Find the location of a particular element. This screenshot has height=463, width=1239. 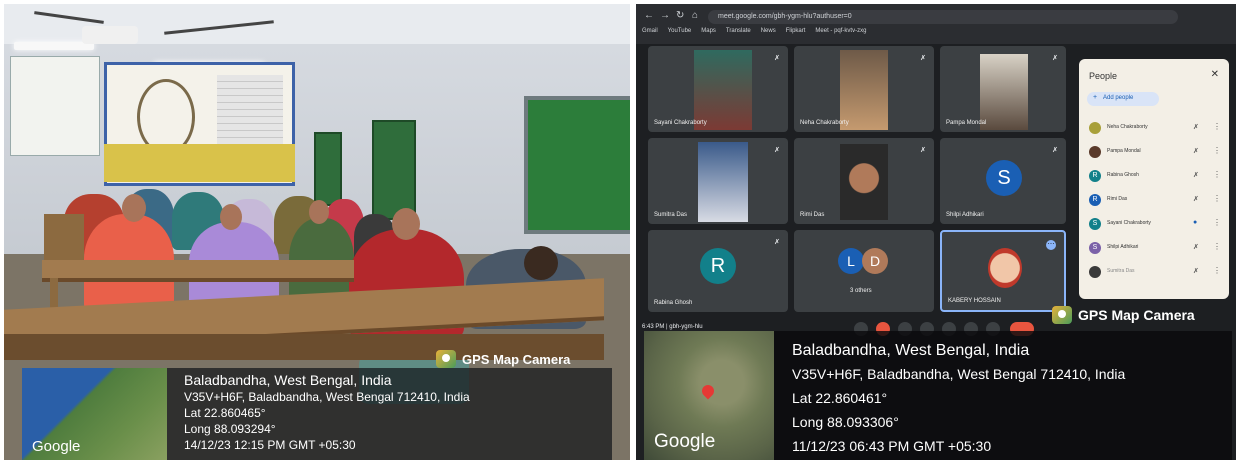

video-tile-others: L D 3 others is located at coordinates (864, 271).